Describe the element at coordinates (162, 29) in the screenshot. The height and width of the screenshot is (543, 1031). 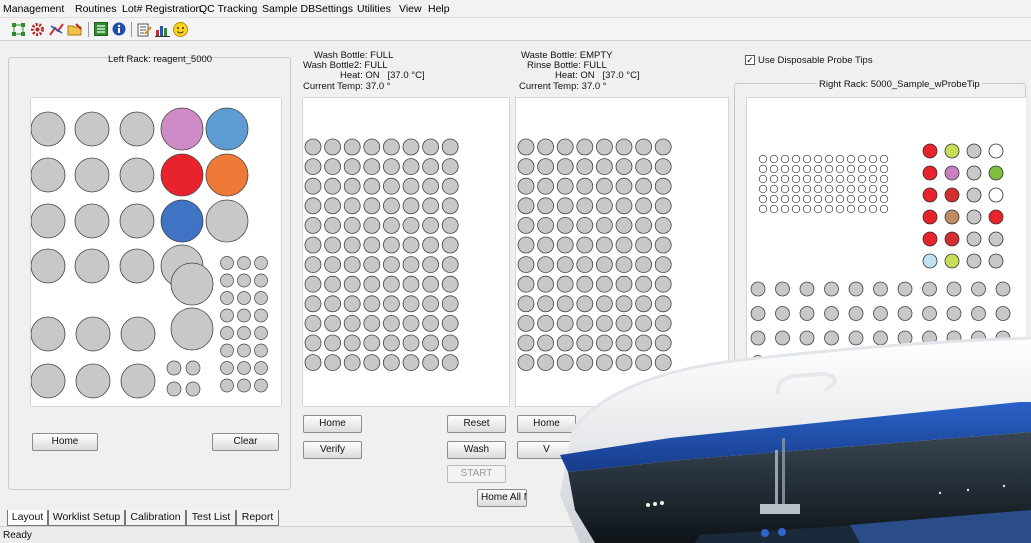
I see `chart-icon` at that location.